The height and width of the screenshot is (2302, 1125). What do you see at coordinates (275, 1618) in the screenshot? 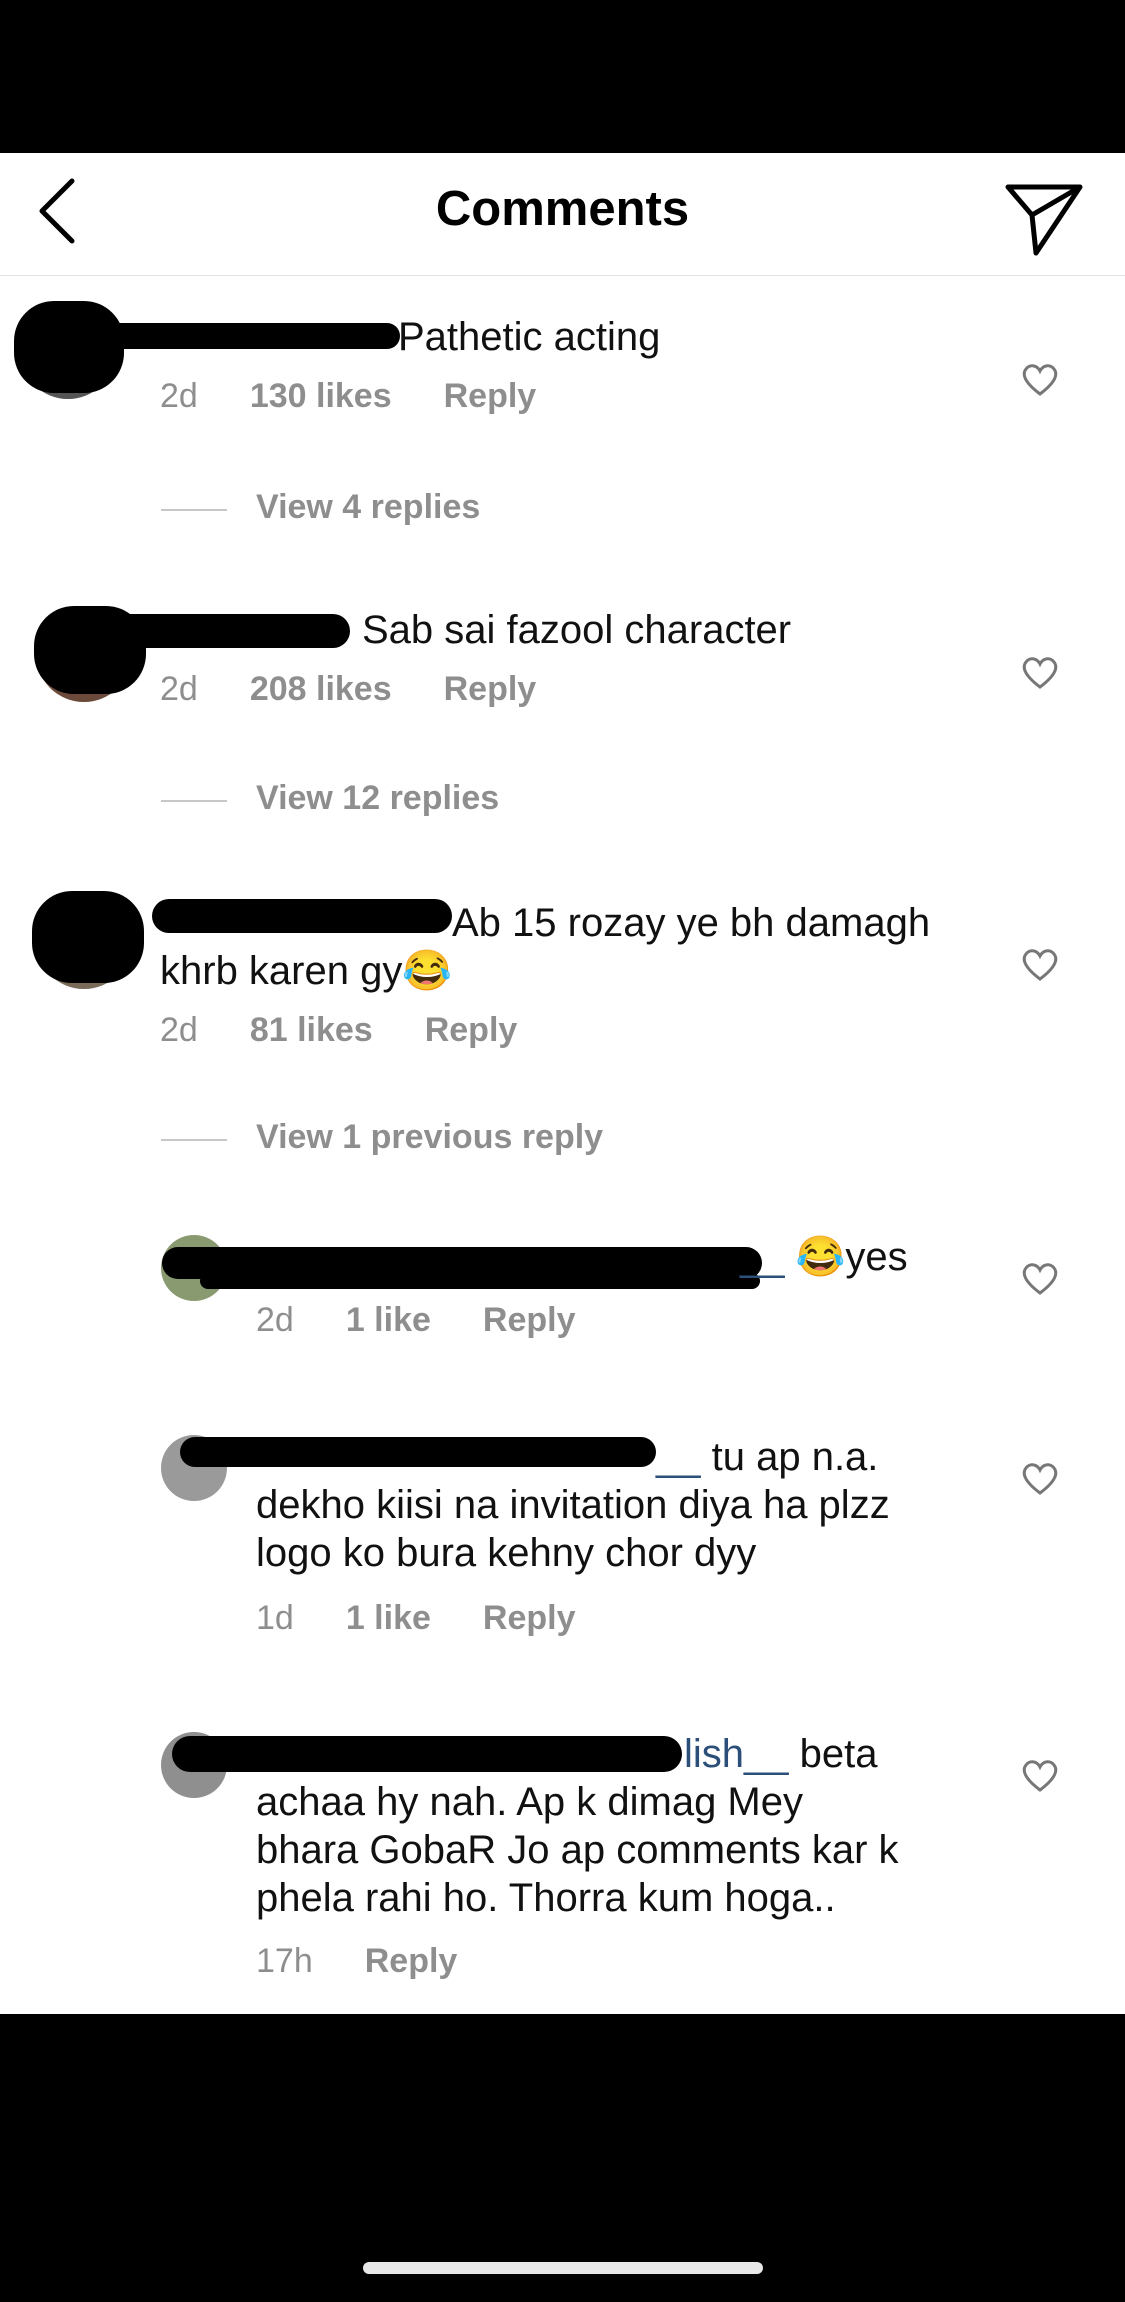
I see `reply-time: 1d` at bounding box center [275, 1618].